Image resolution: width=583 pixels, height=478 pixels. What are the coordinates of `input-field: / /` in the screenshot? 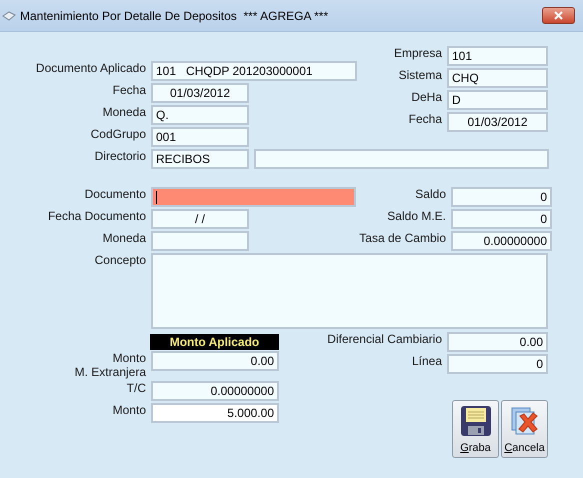 It's located at (200, 219).